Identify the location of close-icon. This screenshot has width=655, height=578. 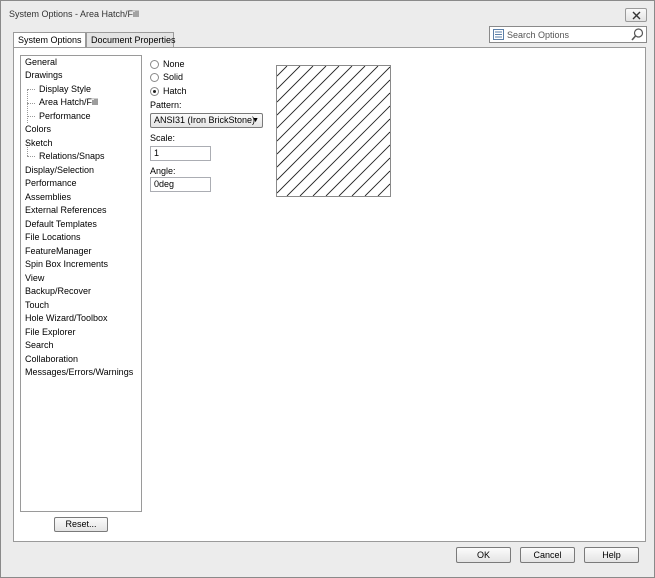
(636, 15).